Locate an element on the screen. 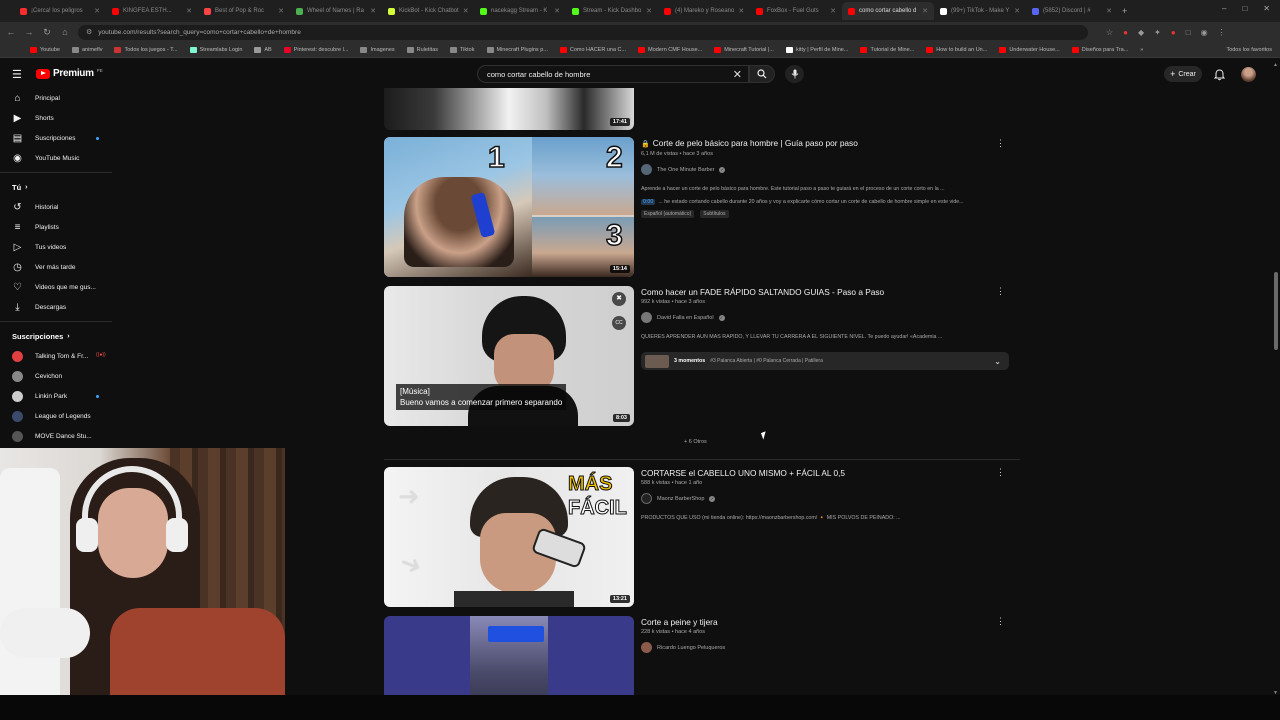  browser-tab: como cortar cabello d ✕ is located at coordinates (888, 11).